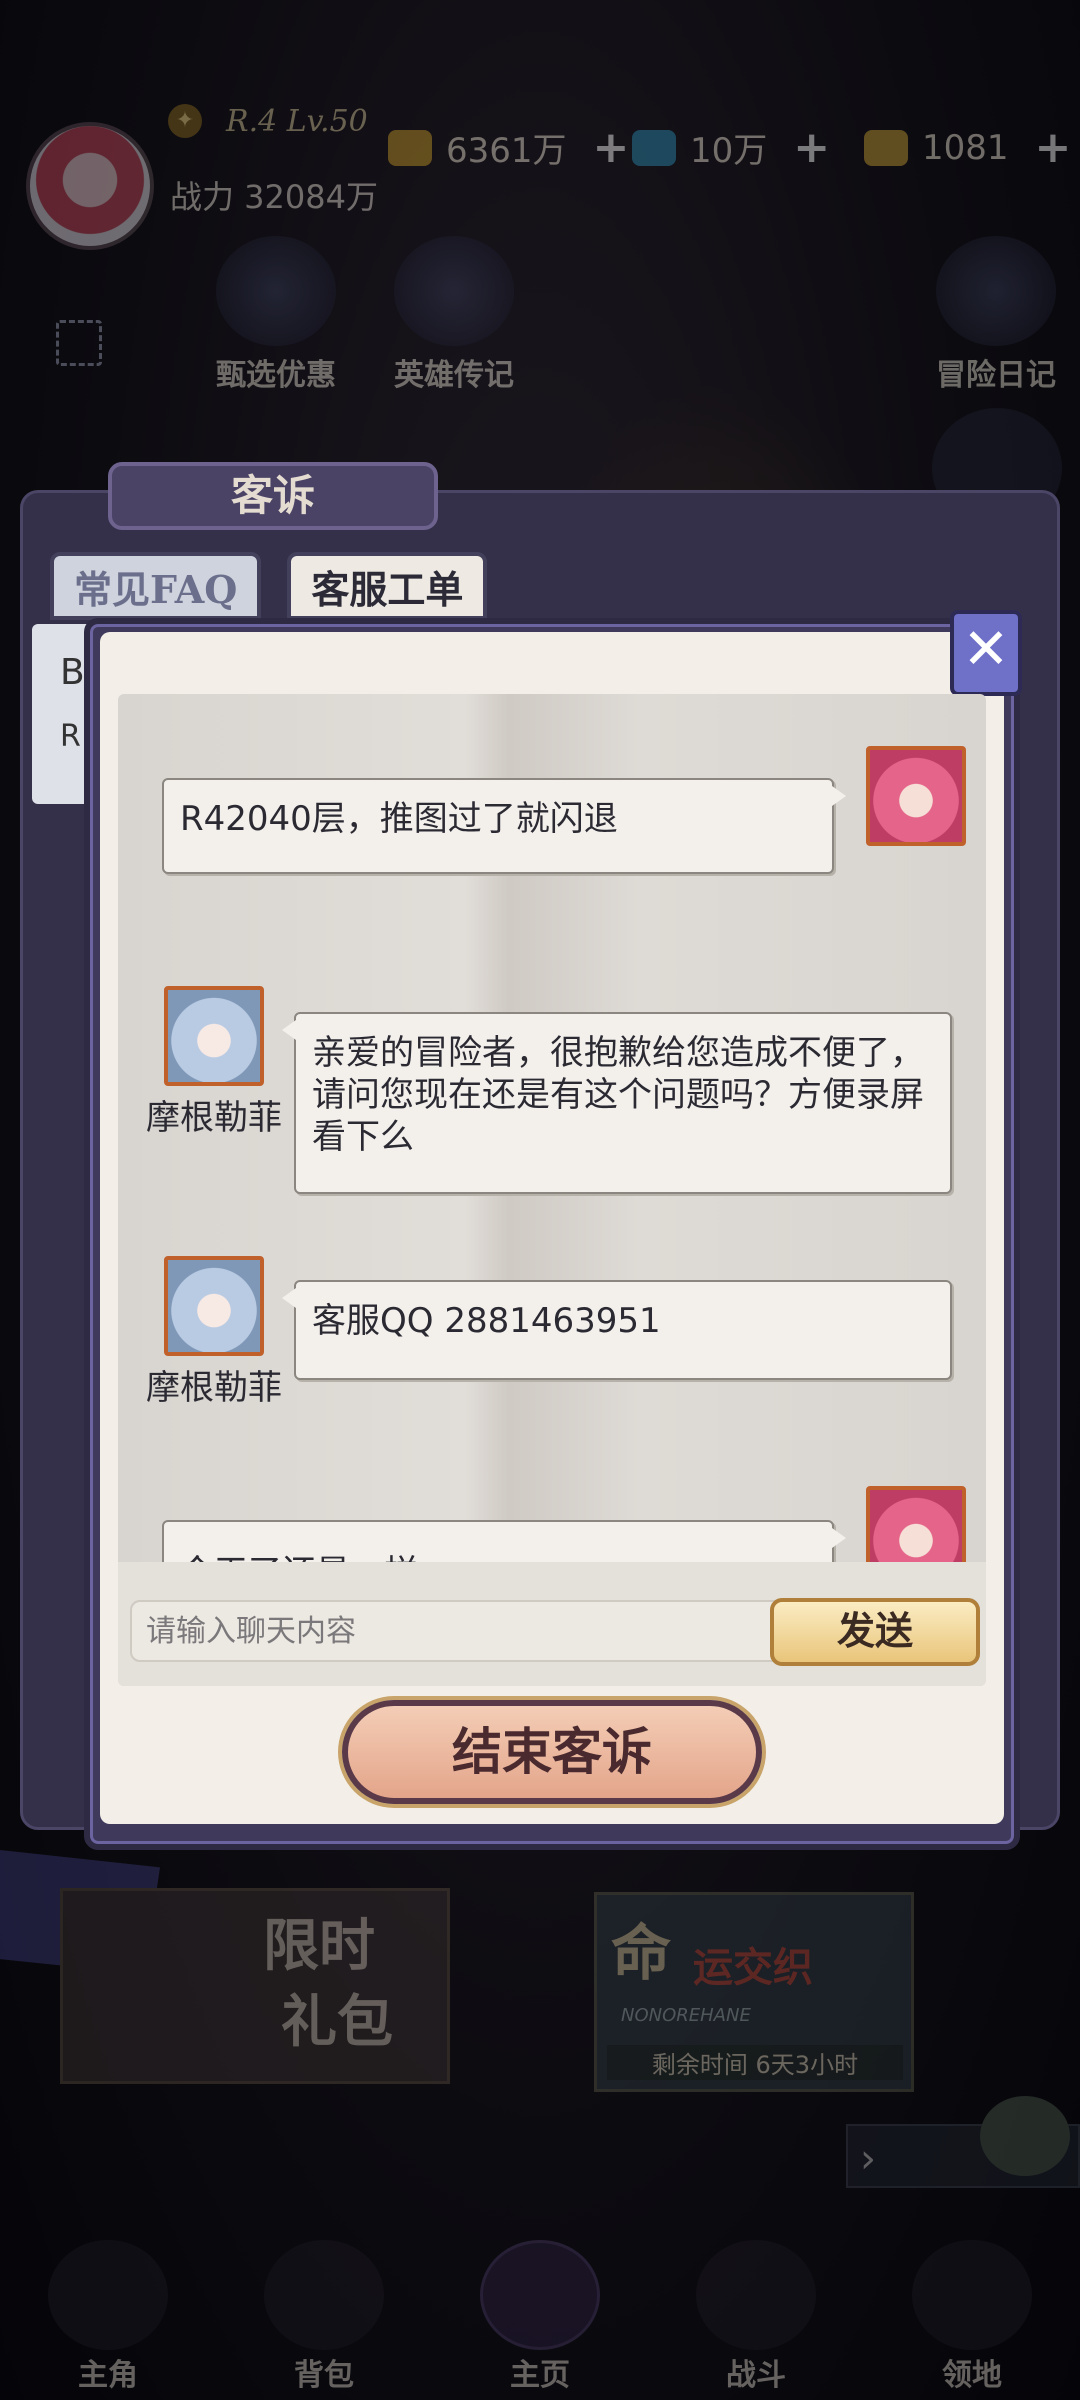 This screenshot has width=1080, height=2400. Describe the element at coordinates (686, 2015) in the screenshot. I see `fate-event-subtitle: NONOREHANE` at that location.